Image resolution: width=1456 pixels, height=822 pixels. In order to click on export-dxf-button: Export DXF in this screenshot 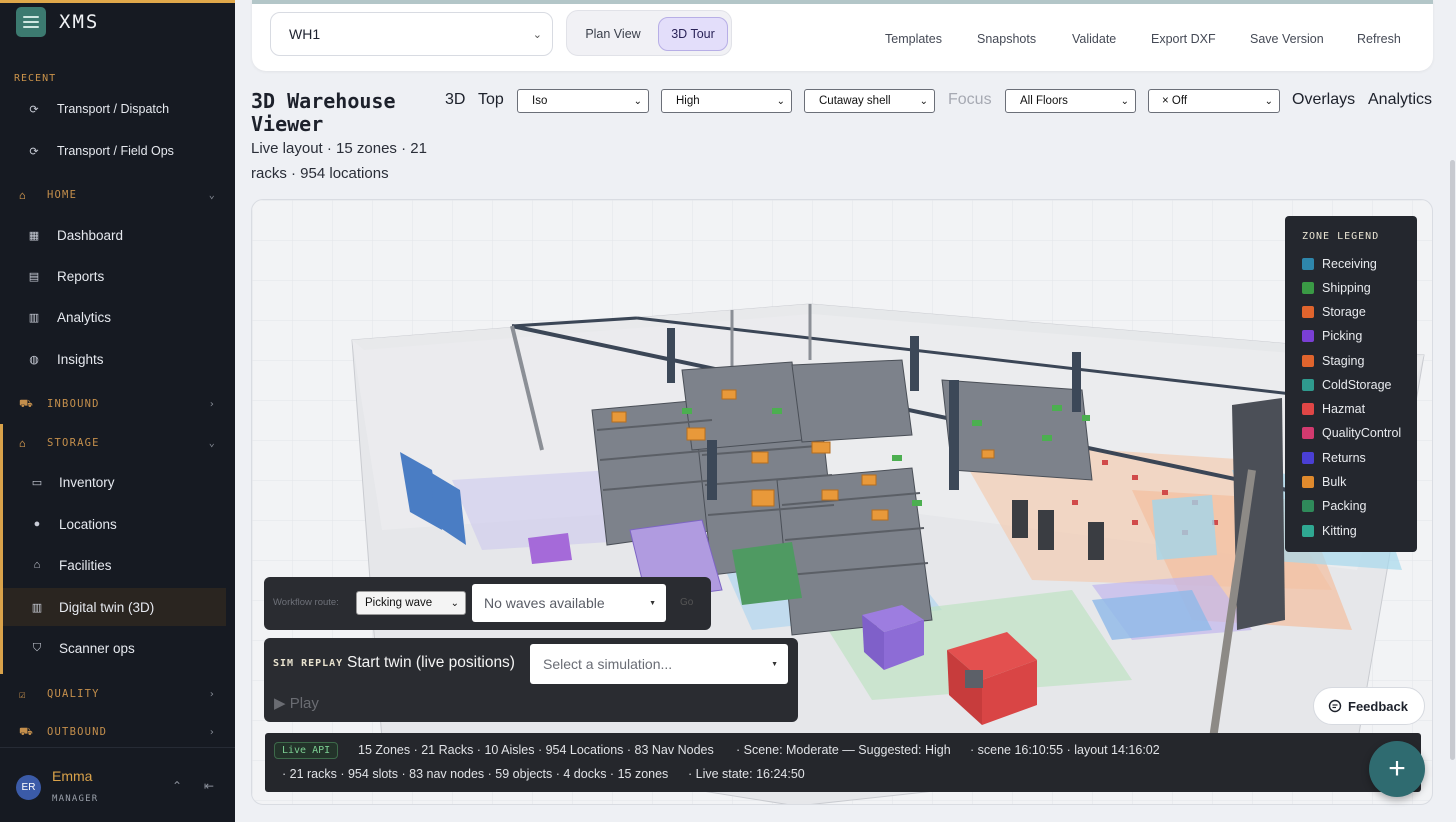, I will do `click(1183, 39)`.